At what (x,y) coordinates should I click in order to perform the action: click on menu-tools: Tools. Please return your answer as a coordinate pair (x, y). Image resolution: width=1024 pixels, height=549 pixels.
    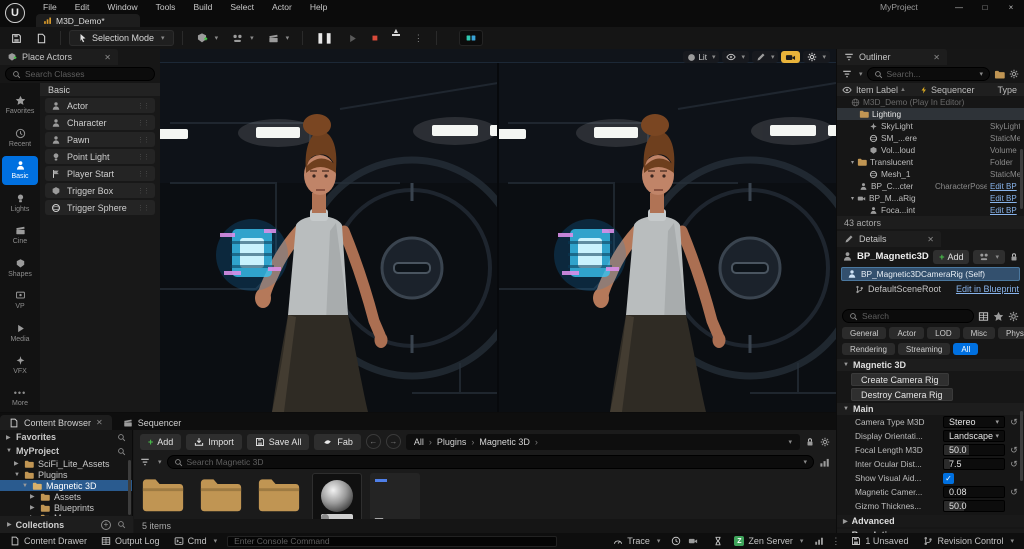
    Looking at the image, I should click on (166, 7).